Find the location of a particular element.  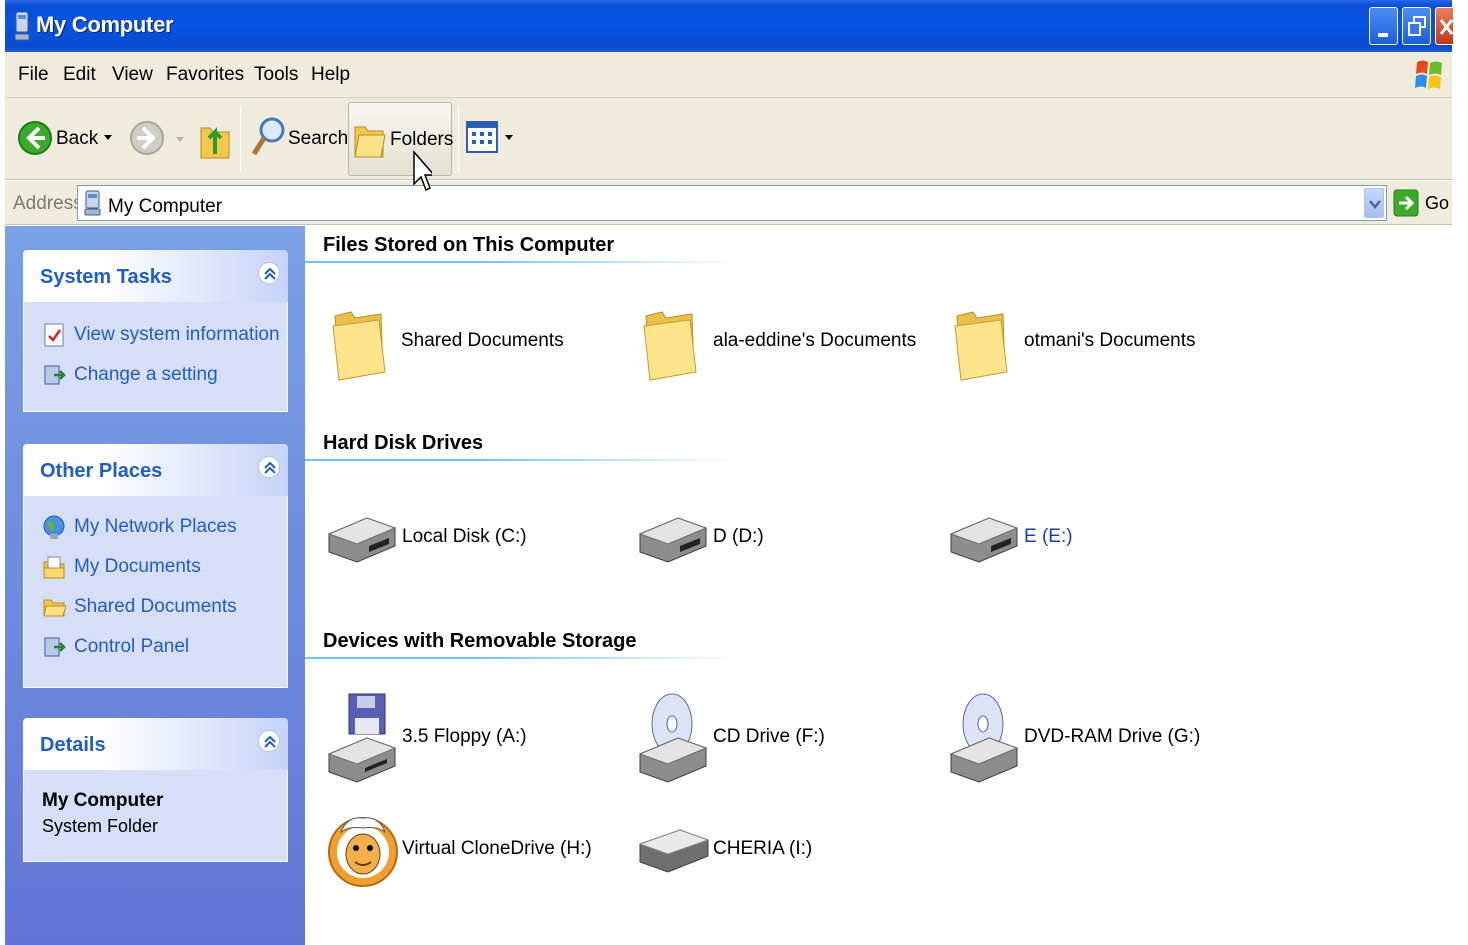

details-name: My Computer is located at coordinates (103, 800).